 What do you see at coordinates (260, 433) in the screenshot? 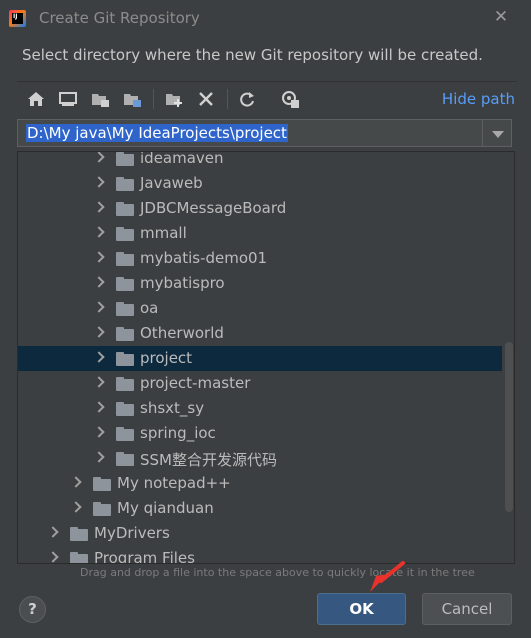
I see `tree-item: spring_ioc` at bounding box center [260, 433].